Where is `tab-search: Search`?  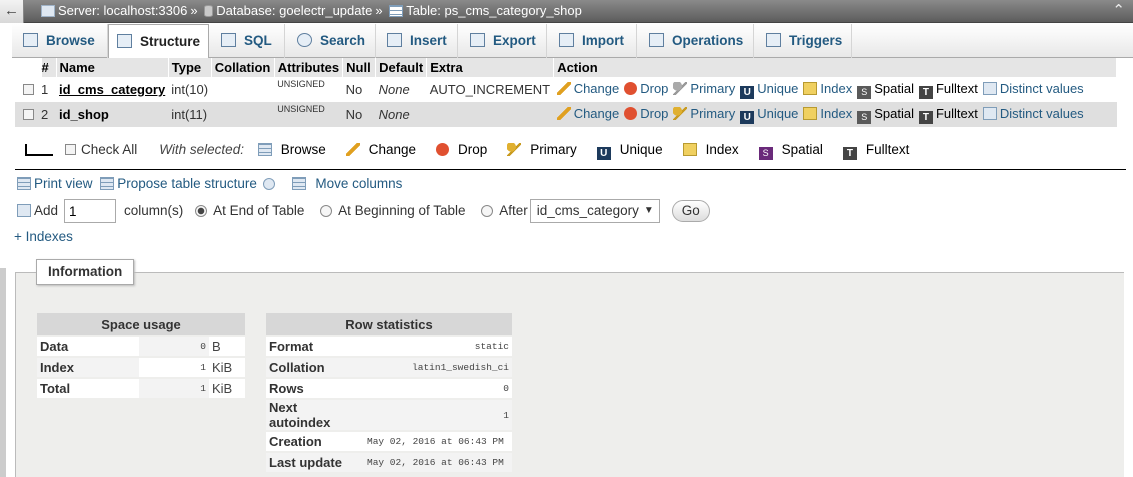
tab-search: Search is located at coordinates (330, 41).